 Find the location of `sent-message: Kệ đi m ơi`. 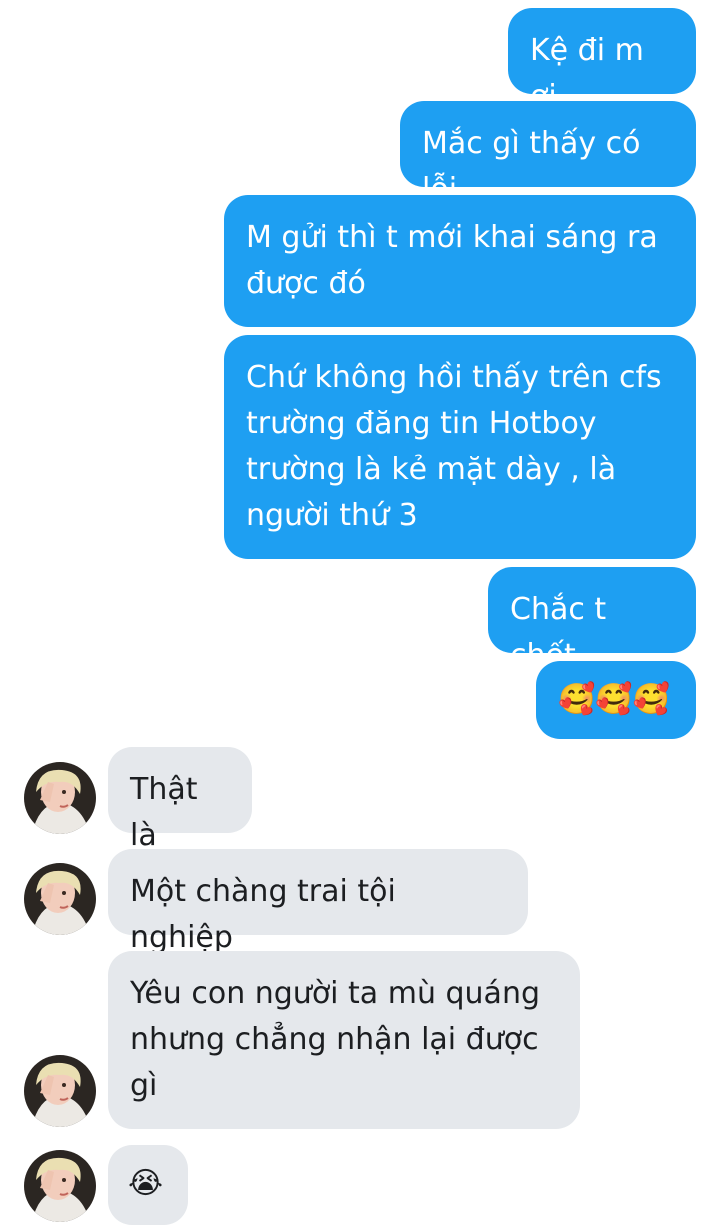

sent-message: Kệ đi m ơi is located at coordinates (602, 61).